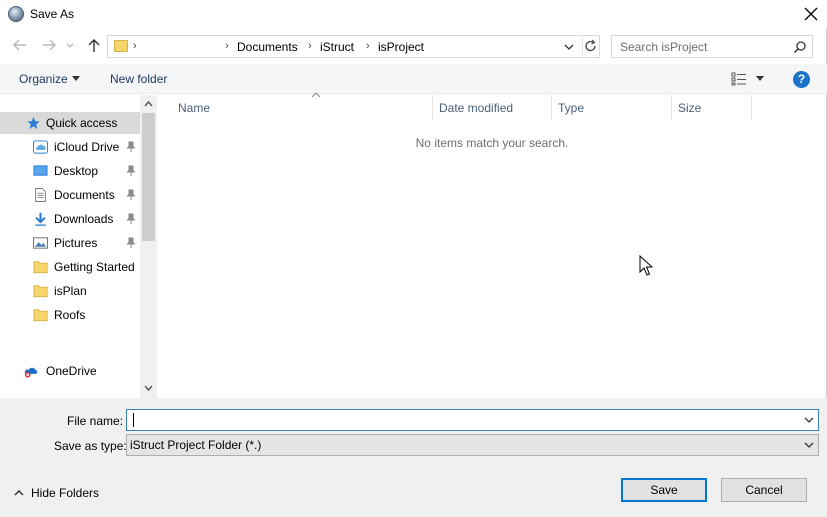  I want to click on column-header-date-modified: Date modified, so click(492, 107).